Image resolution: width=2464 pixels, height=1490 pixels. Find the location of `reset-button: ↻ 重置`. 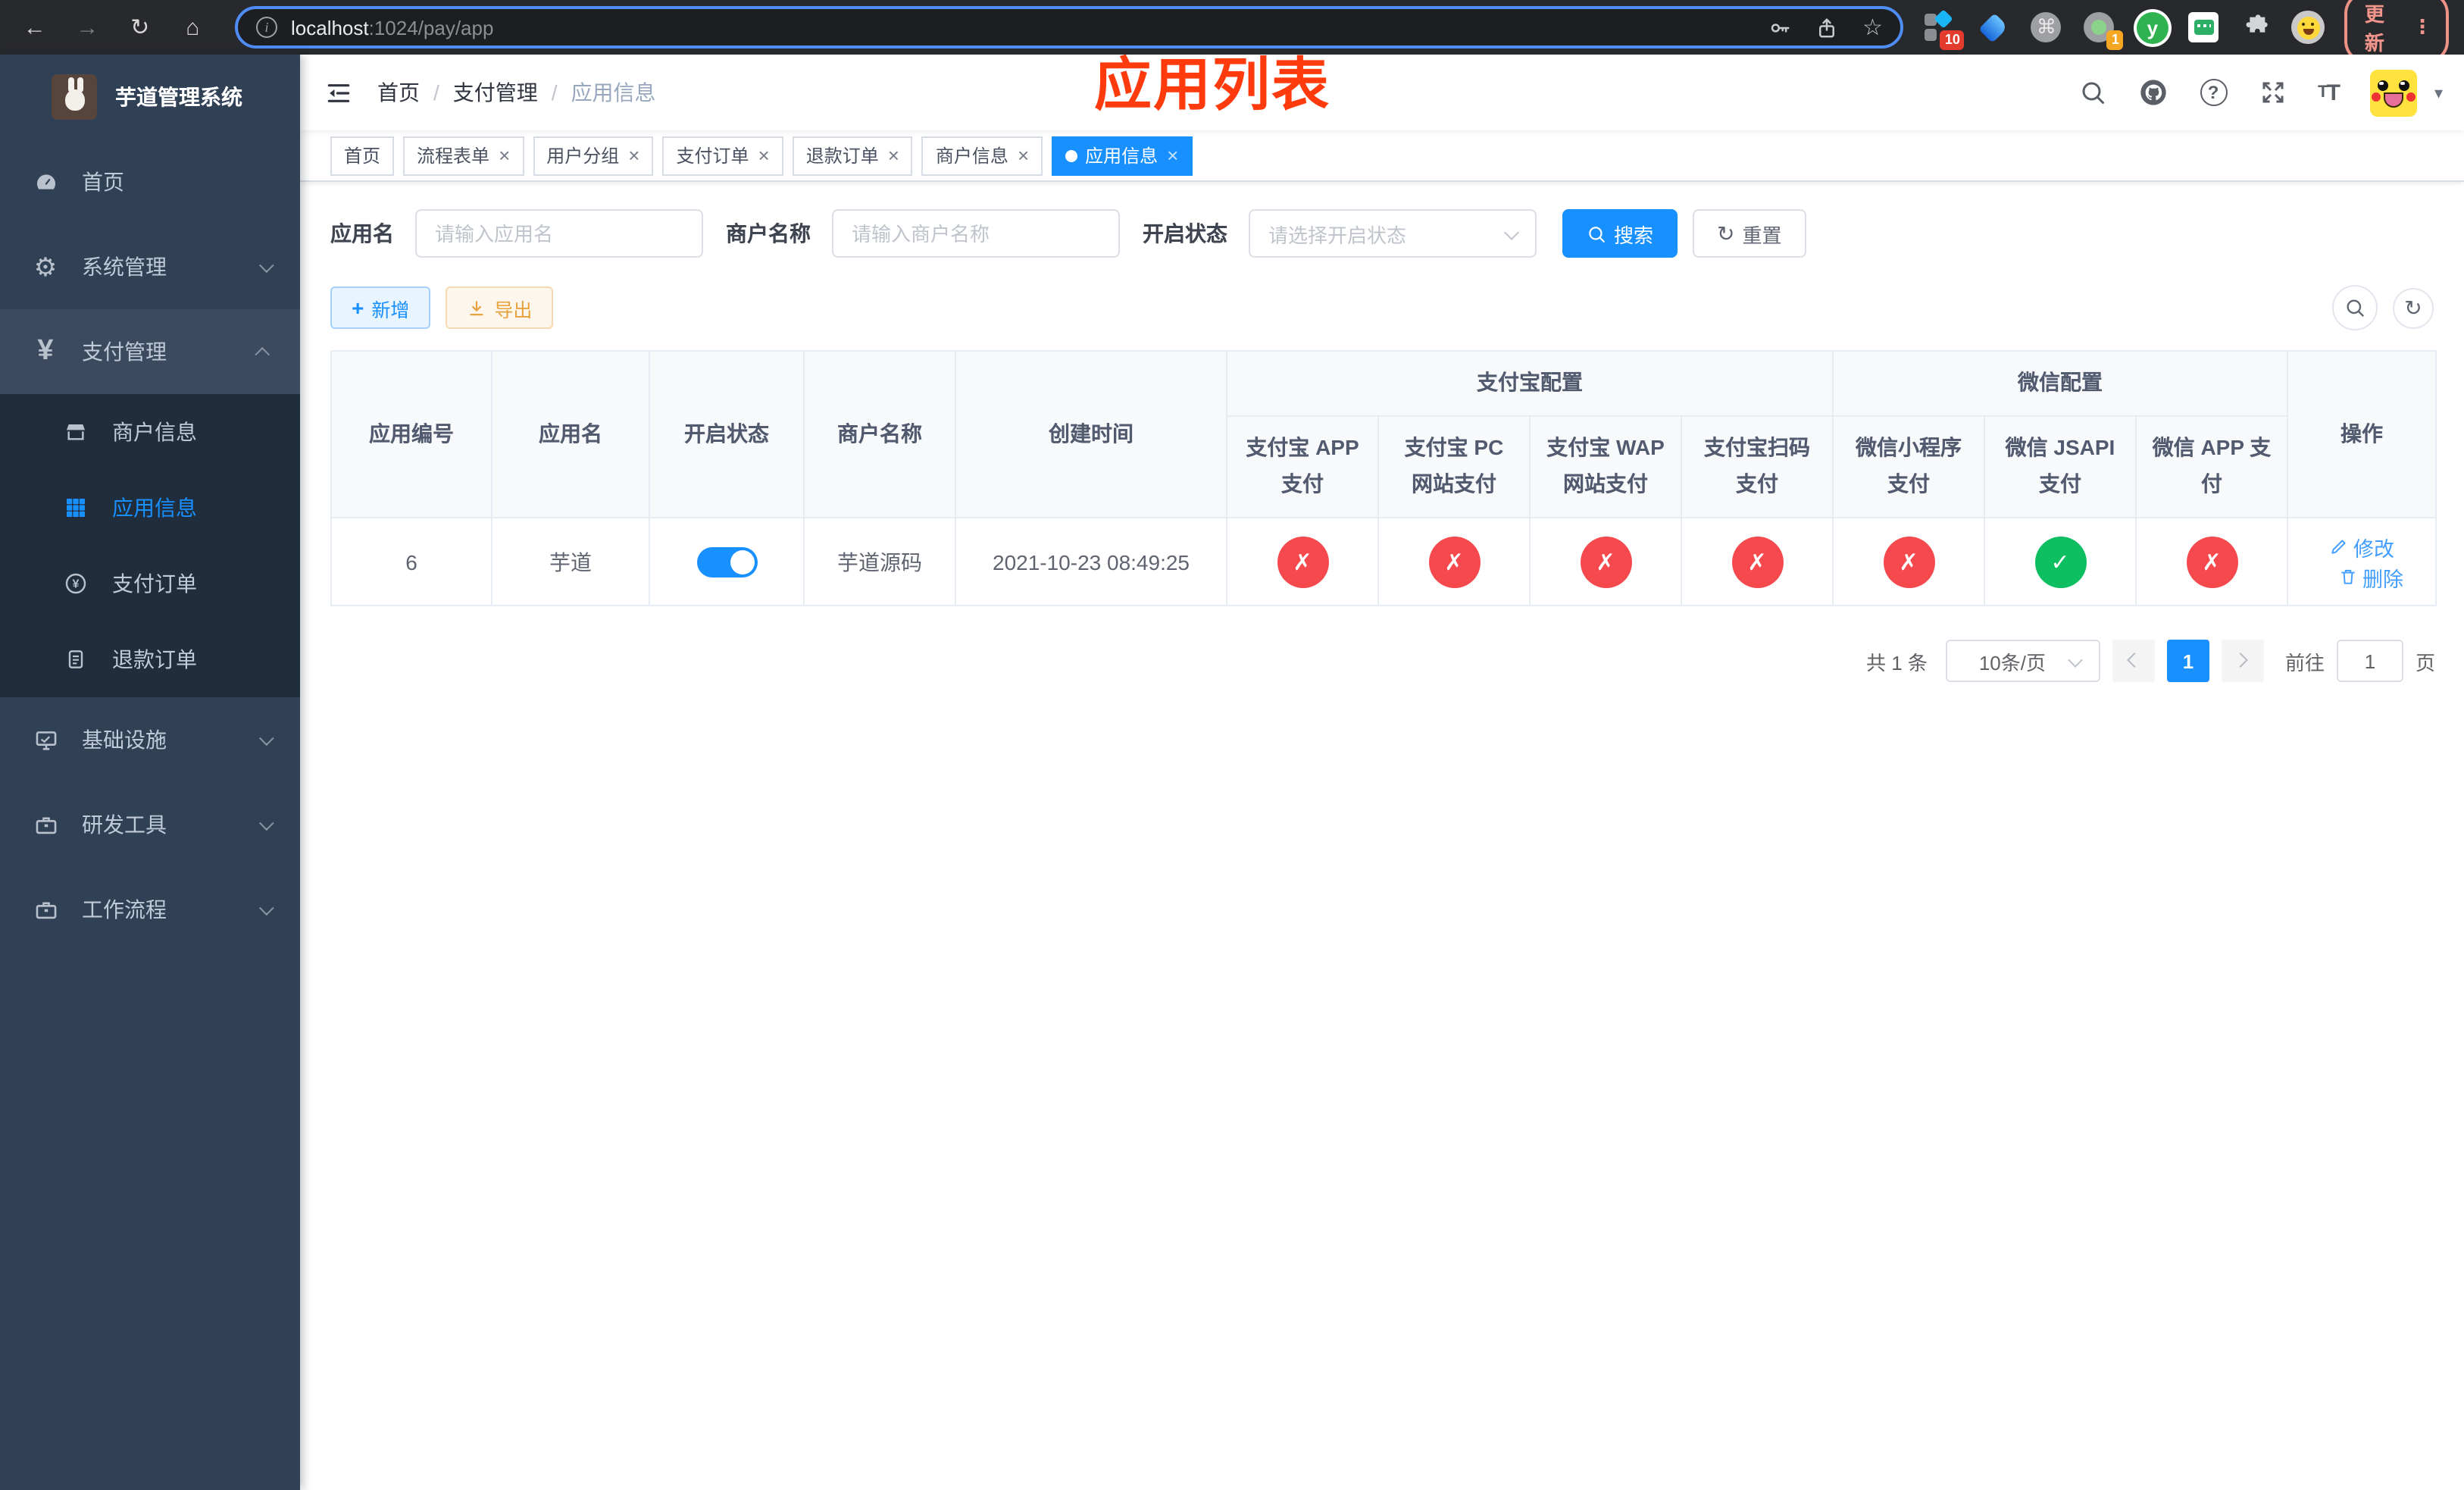

reset-button: ↻ 重置 is located at coordinates (1749, 233).